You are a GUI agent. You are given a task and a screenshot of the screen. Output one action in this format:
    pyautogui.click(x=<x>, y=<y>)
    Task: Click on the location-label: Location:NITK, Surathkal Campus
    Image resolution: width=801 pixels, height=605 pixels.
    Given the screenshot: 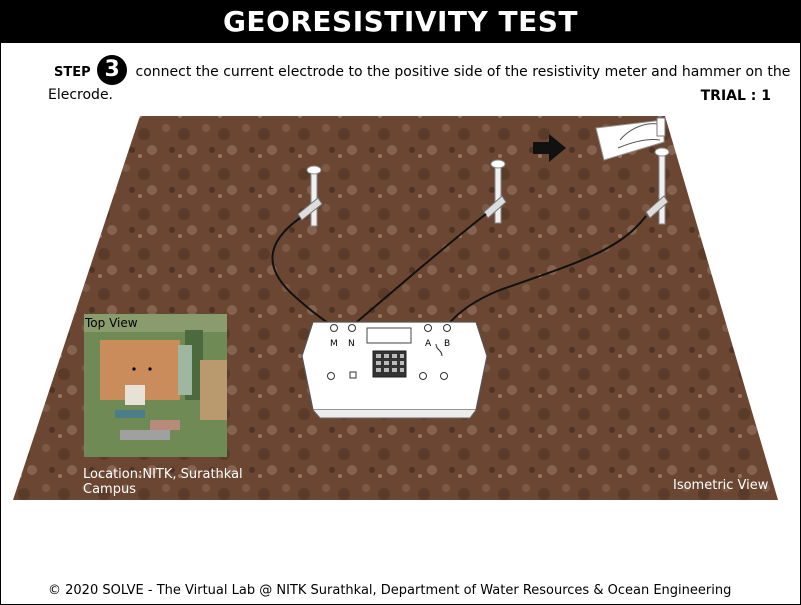 What is the action you would take?
    pyautogui.click(x=163, y=482)
    